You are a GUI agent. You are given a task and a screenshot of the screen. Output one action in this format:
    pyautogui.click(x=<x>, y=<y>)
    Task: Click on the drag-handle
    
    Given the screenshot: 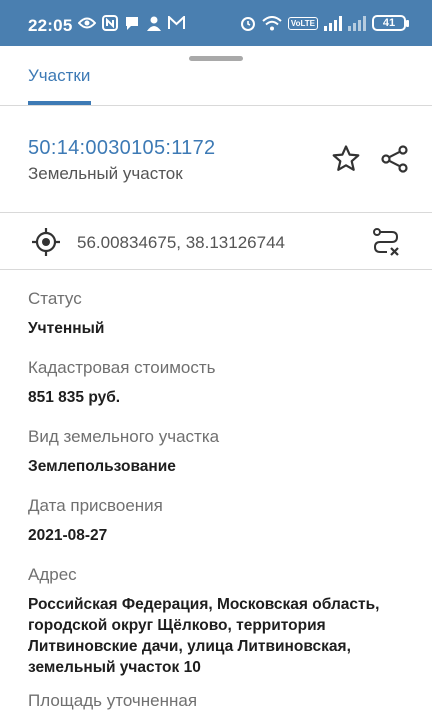 What is the action you would take?
    pyautogui.click(x=216, y=58)
    